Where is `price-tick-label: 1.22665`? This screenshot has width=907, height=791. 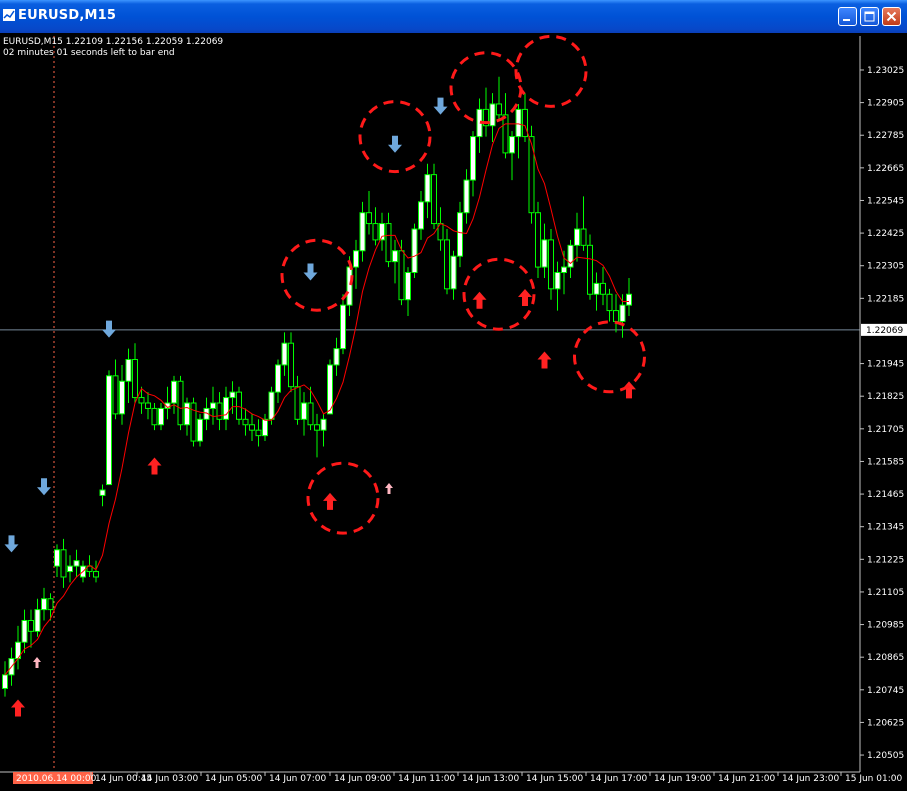
price-tick-label: 1.22665 is located at coordinates (885, 169).